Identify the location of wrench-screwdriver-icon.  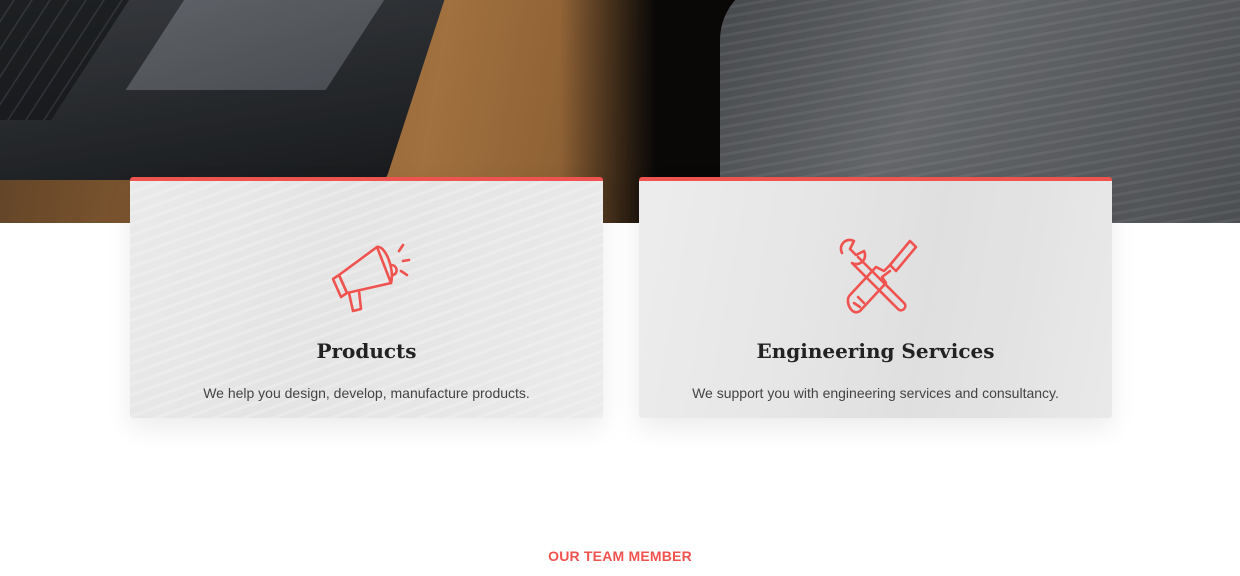
(878, 276).